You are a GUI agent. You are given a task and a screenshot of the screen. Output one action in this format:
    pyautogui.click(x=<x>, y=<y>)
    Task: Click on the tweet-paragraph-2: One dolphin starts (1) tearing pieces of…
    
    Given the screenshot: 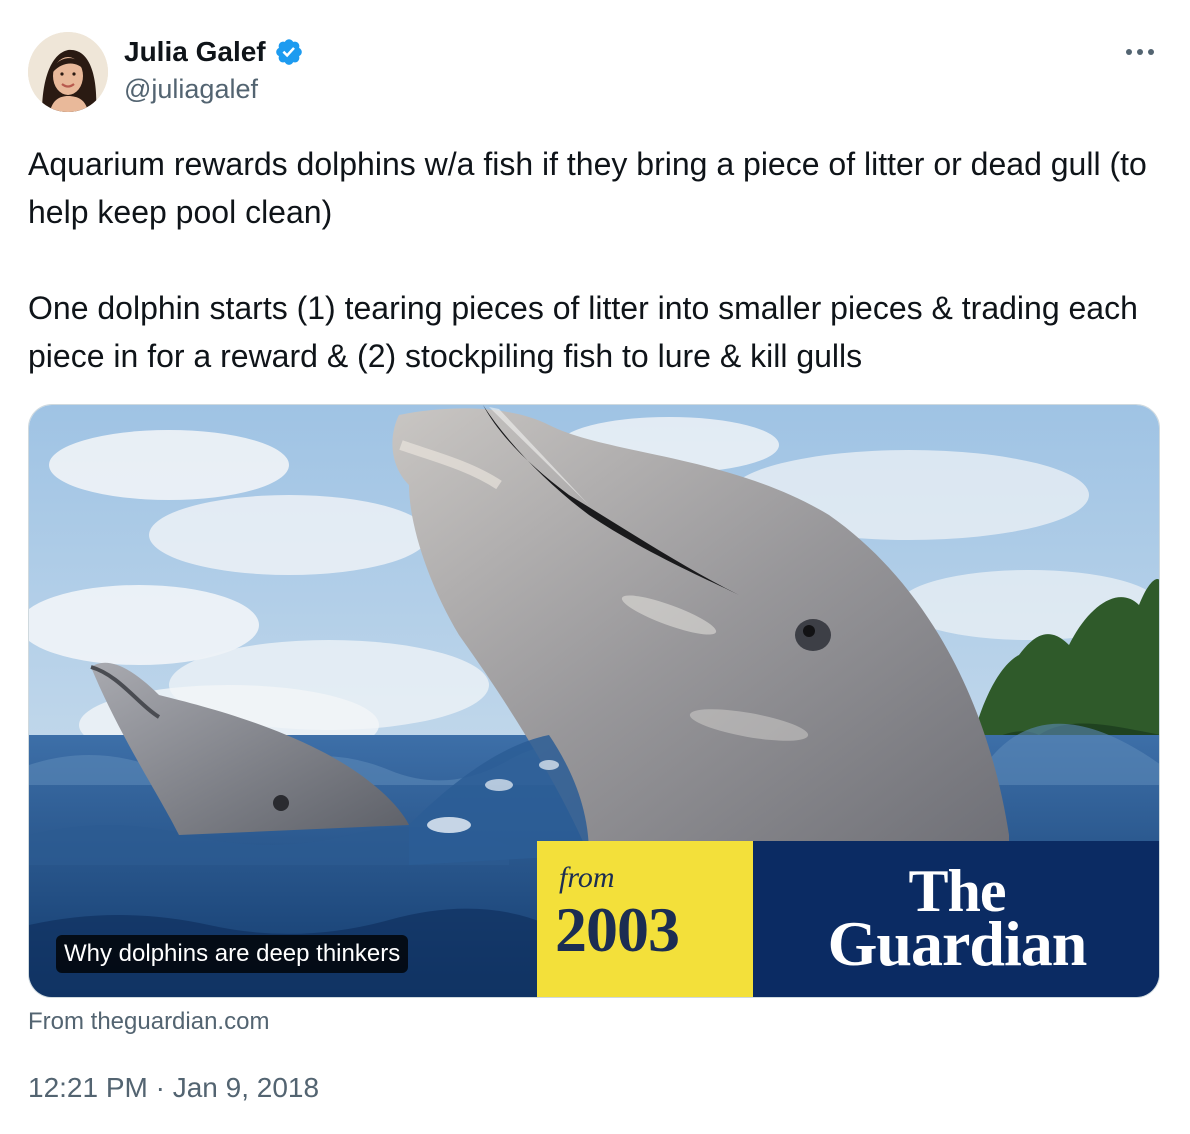 What is the action you would take?
    pyautogui.click(x=587, y=332)
    